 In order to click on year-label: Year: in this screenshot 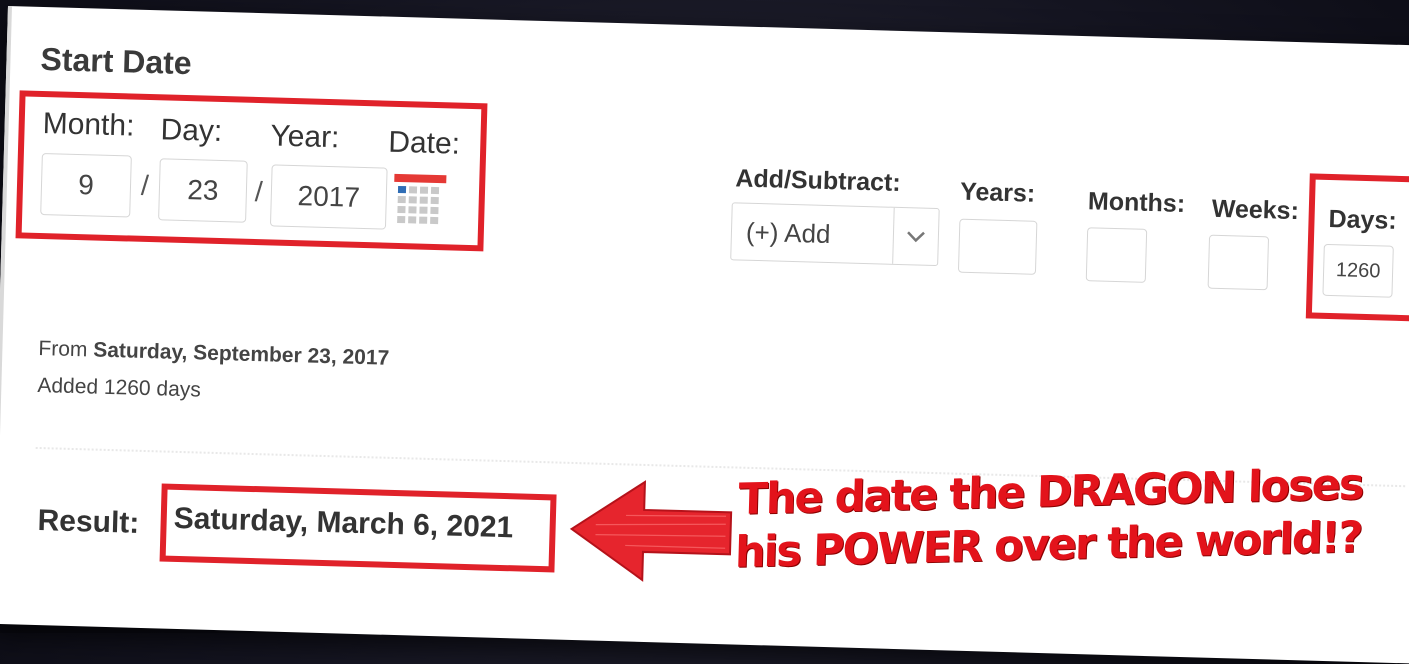, I will do `click(305, 137)`.